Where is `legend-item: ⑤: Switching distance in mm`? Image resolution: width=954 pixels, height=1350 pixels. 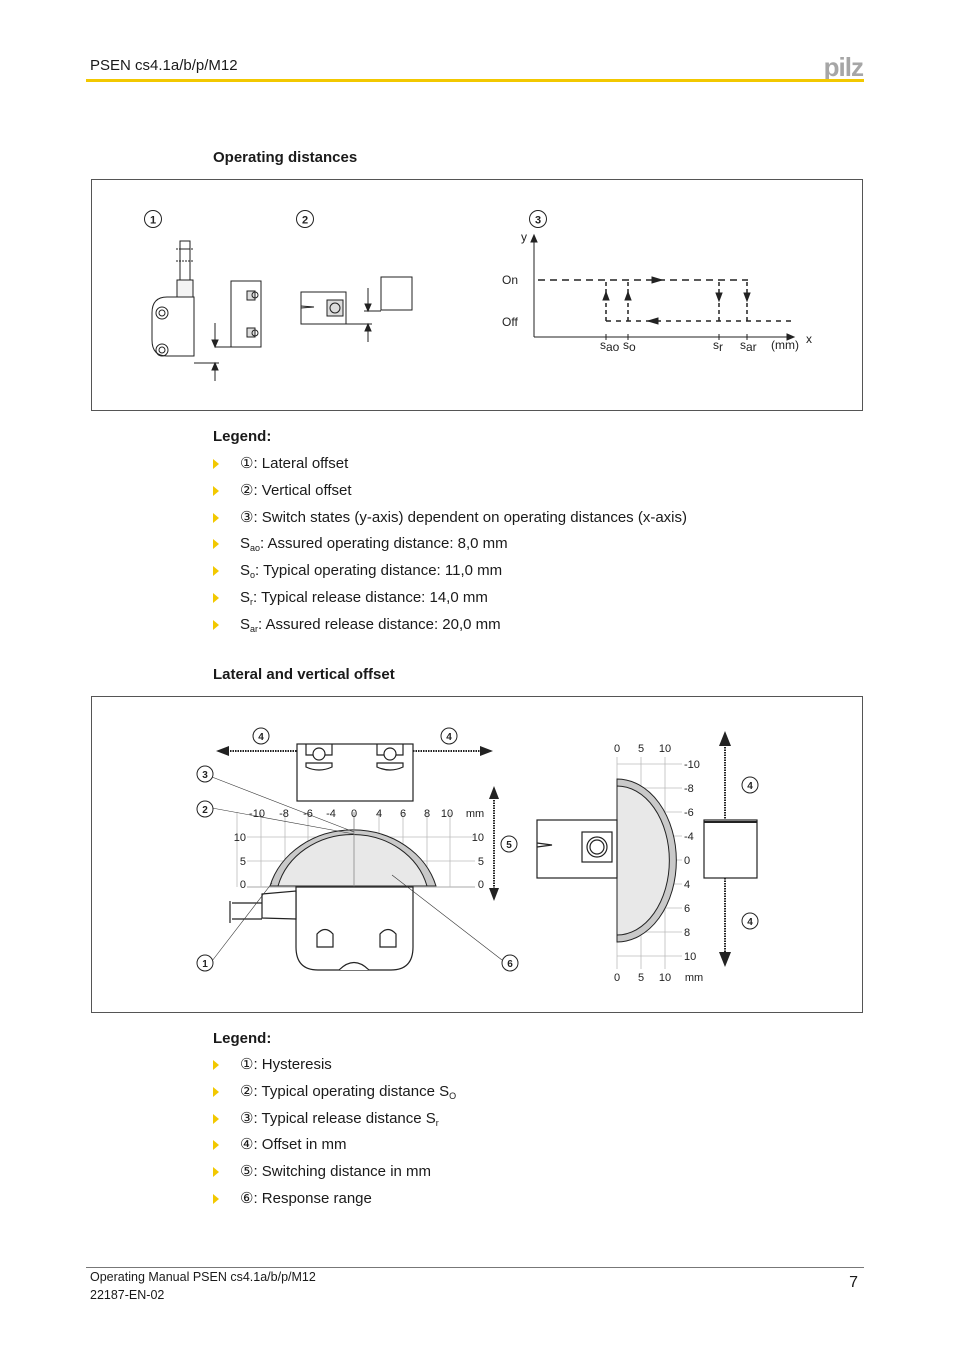 legend-item: ⑤: Switching distance in mm is located at coordinates (334, 1176).